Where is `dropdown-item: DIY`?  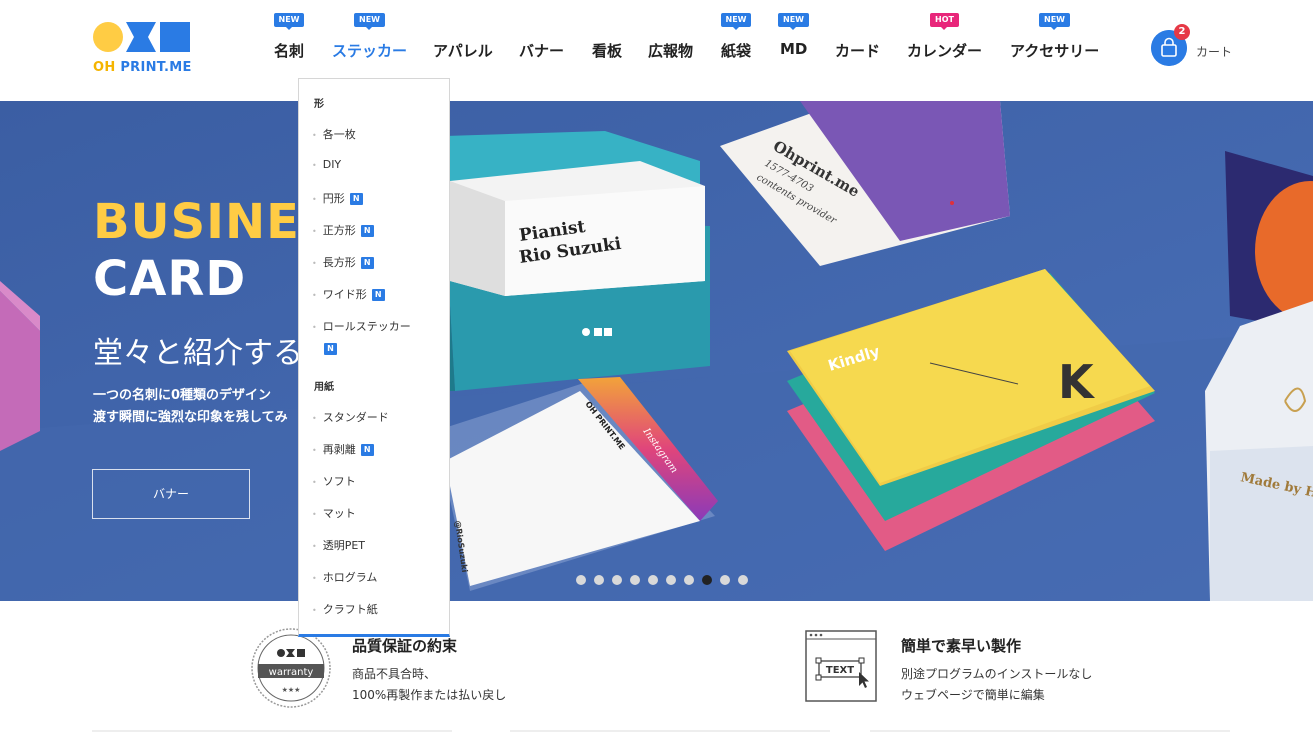
dropdown-item: DIY is located at coordinates (326, 164).